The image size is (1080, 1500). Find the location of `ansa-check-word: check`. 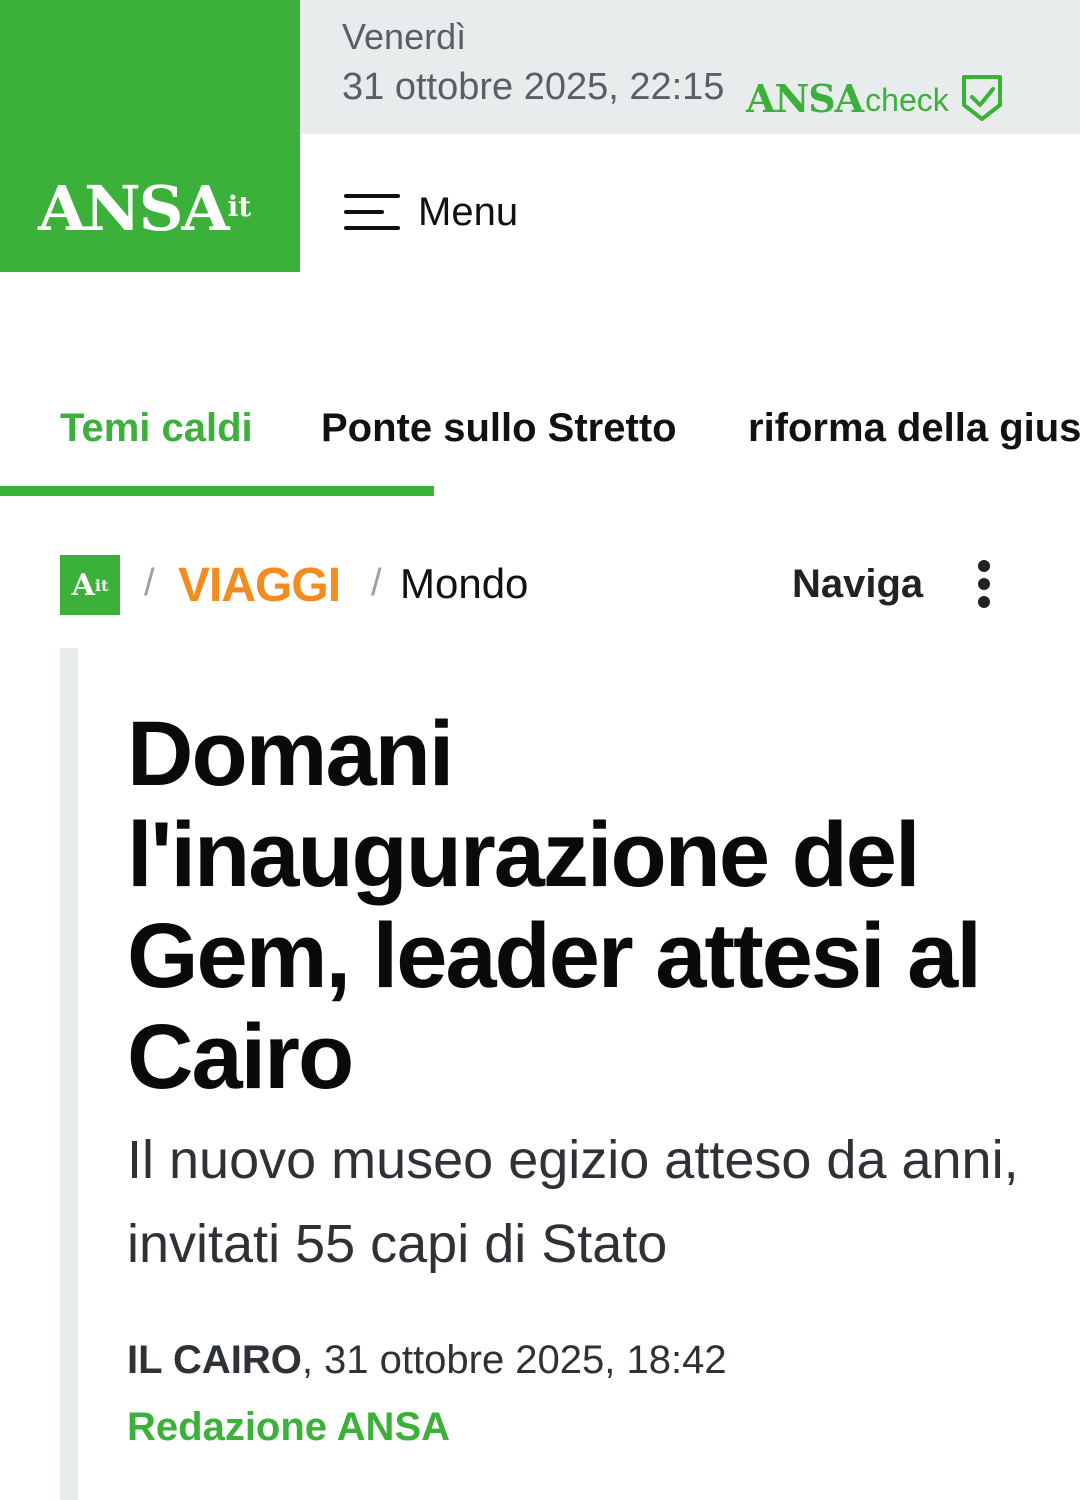

ansa-check-word: check is located at coordinates (907, 99).